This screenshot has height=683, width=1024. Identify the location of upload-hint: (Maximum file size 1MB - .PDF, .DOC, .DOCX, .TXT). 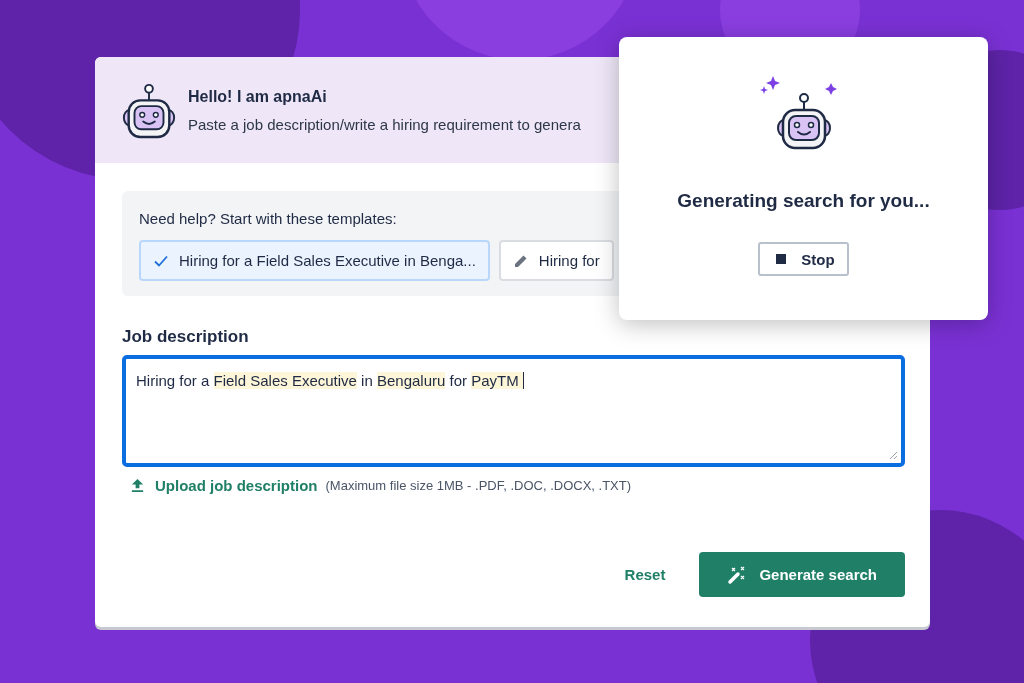
(478, 485).